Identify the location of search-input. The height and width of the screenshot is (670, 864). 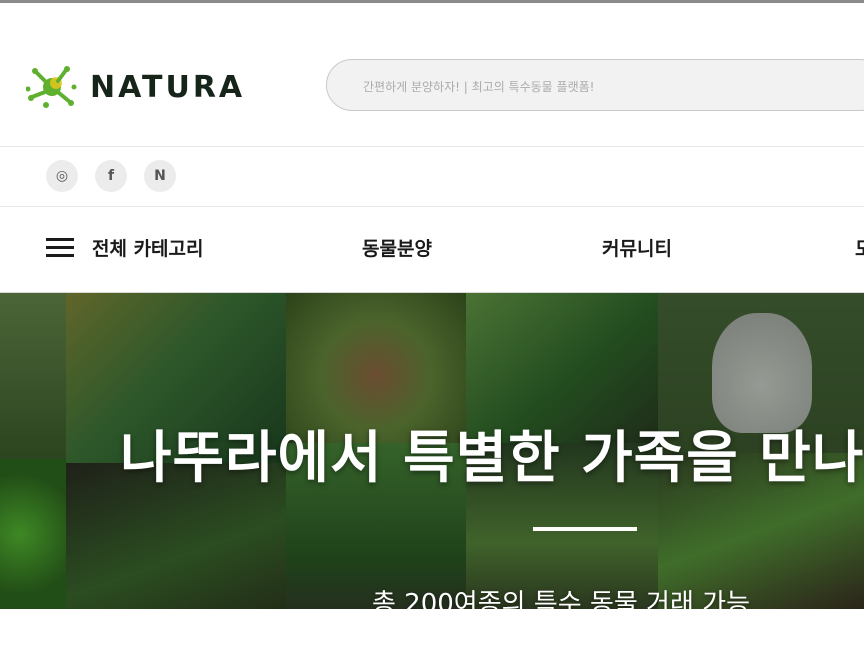
(603, 87).